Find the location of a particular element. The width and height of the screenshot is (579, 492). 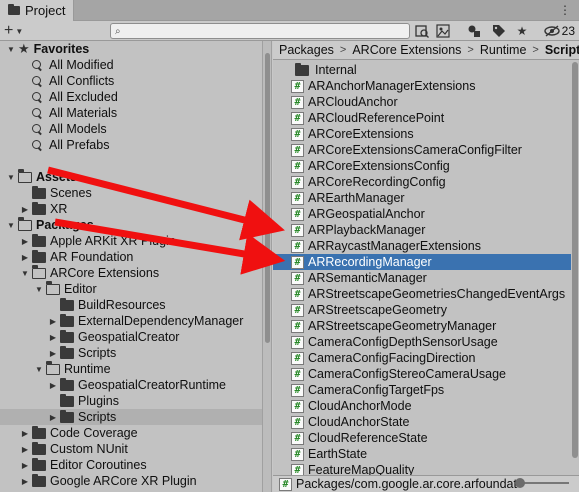

favorite-all-prefabs: All Prefabs is located at coordinates (131, 145).